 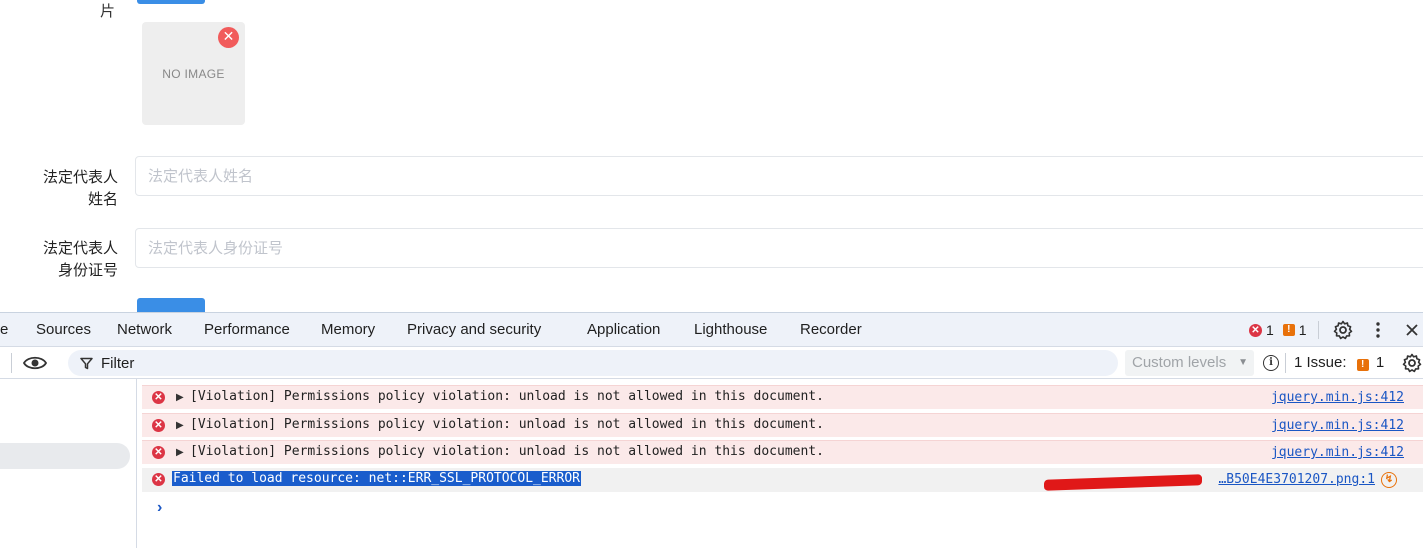 I want to click on redacted-url, so click(x=1123, y=483).